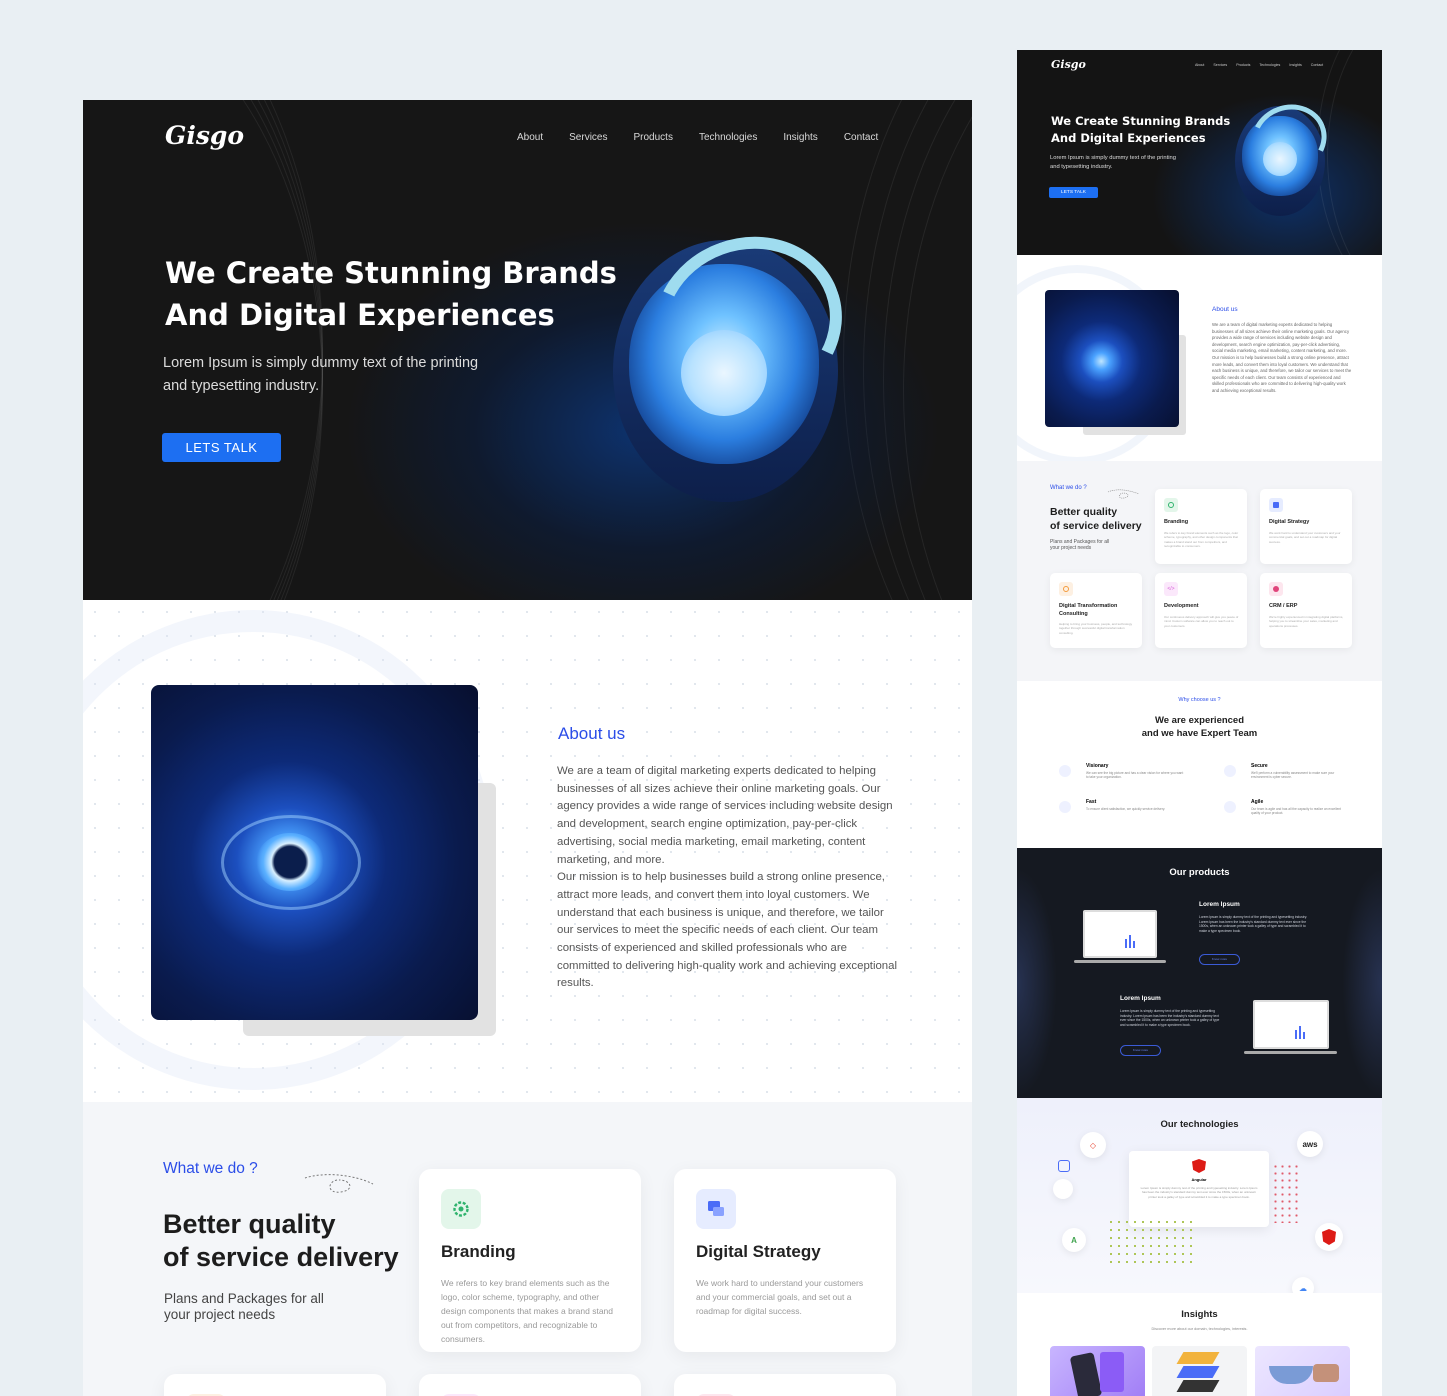 Image resolution: width=1447 pixels, height=1396 pixels. What do you see at coordinates (1259, 766) in the screenshot?
I see `why-item-title: Secure` at bounding box center [1259, 766].